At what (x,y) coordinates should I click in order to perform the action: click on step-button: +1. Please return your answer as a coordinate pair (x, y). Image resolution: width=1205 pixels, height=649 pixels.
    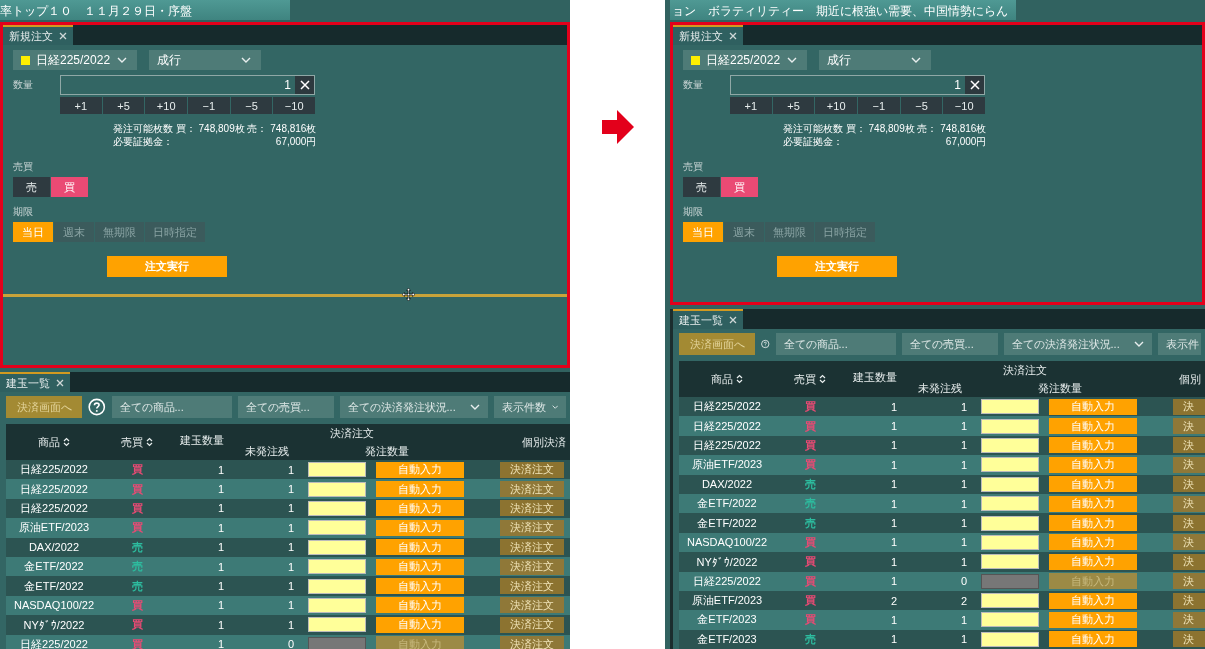
    Looking at the image, I should click on (751, 105).